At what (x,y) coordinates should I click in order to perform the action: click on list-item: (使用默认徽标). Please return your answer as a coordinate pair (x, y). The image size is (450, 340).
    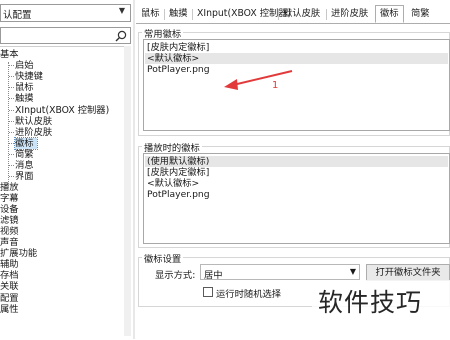
    Looking at the image, I should click on (296, 161).